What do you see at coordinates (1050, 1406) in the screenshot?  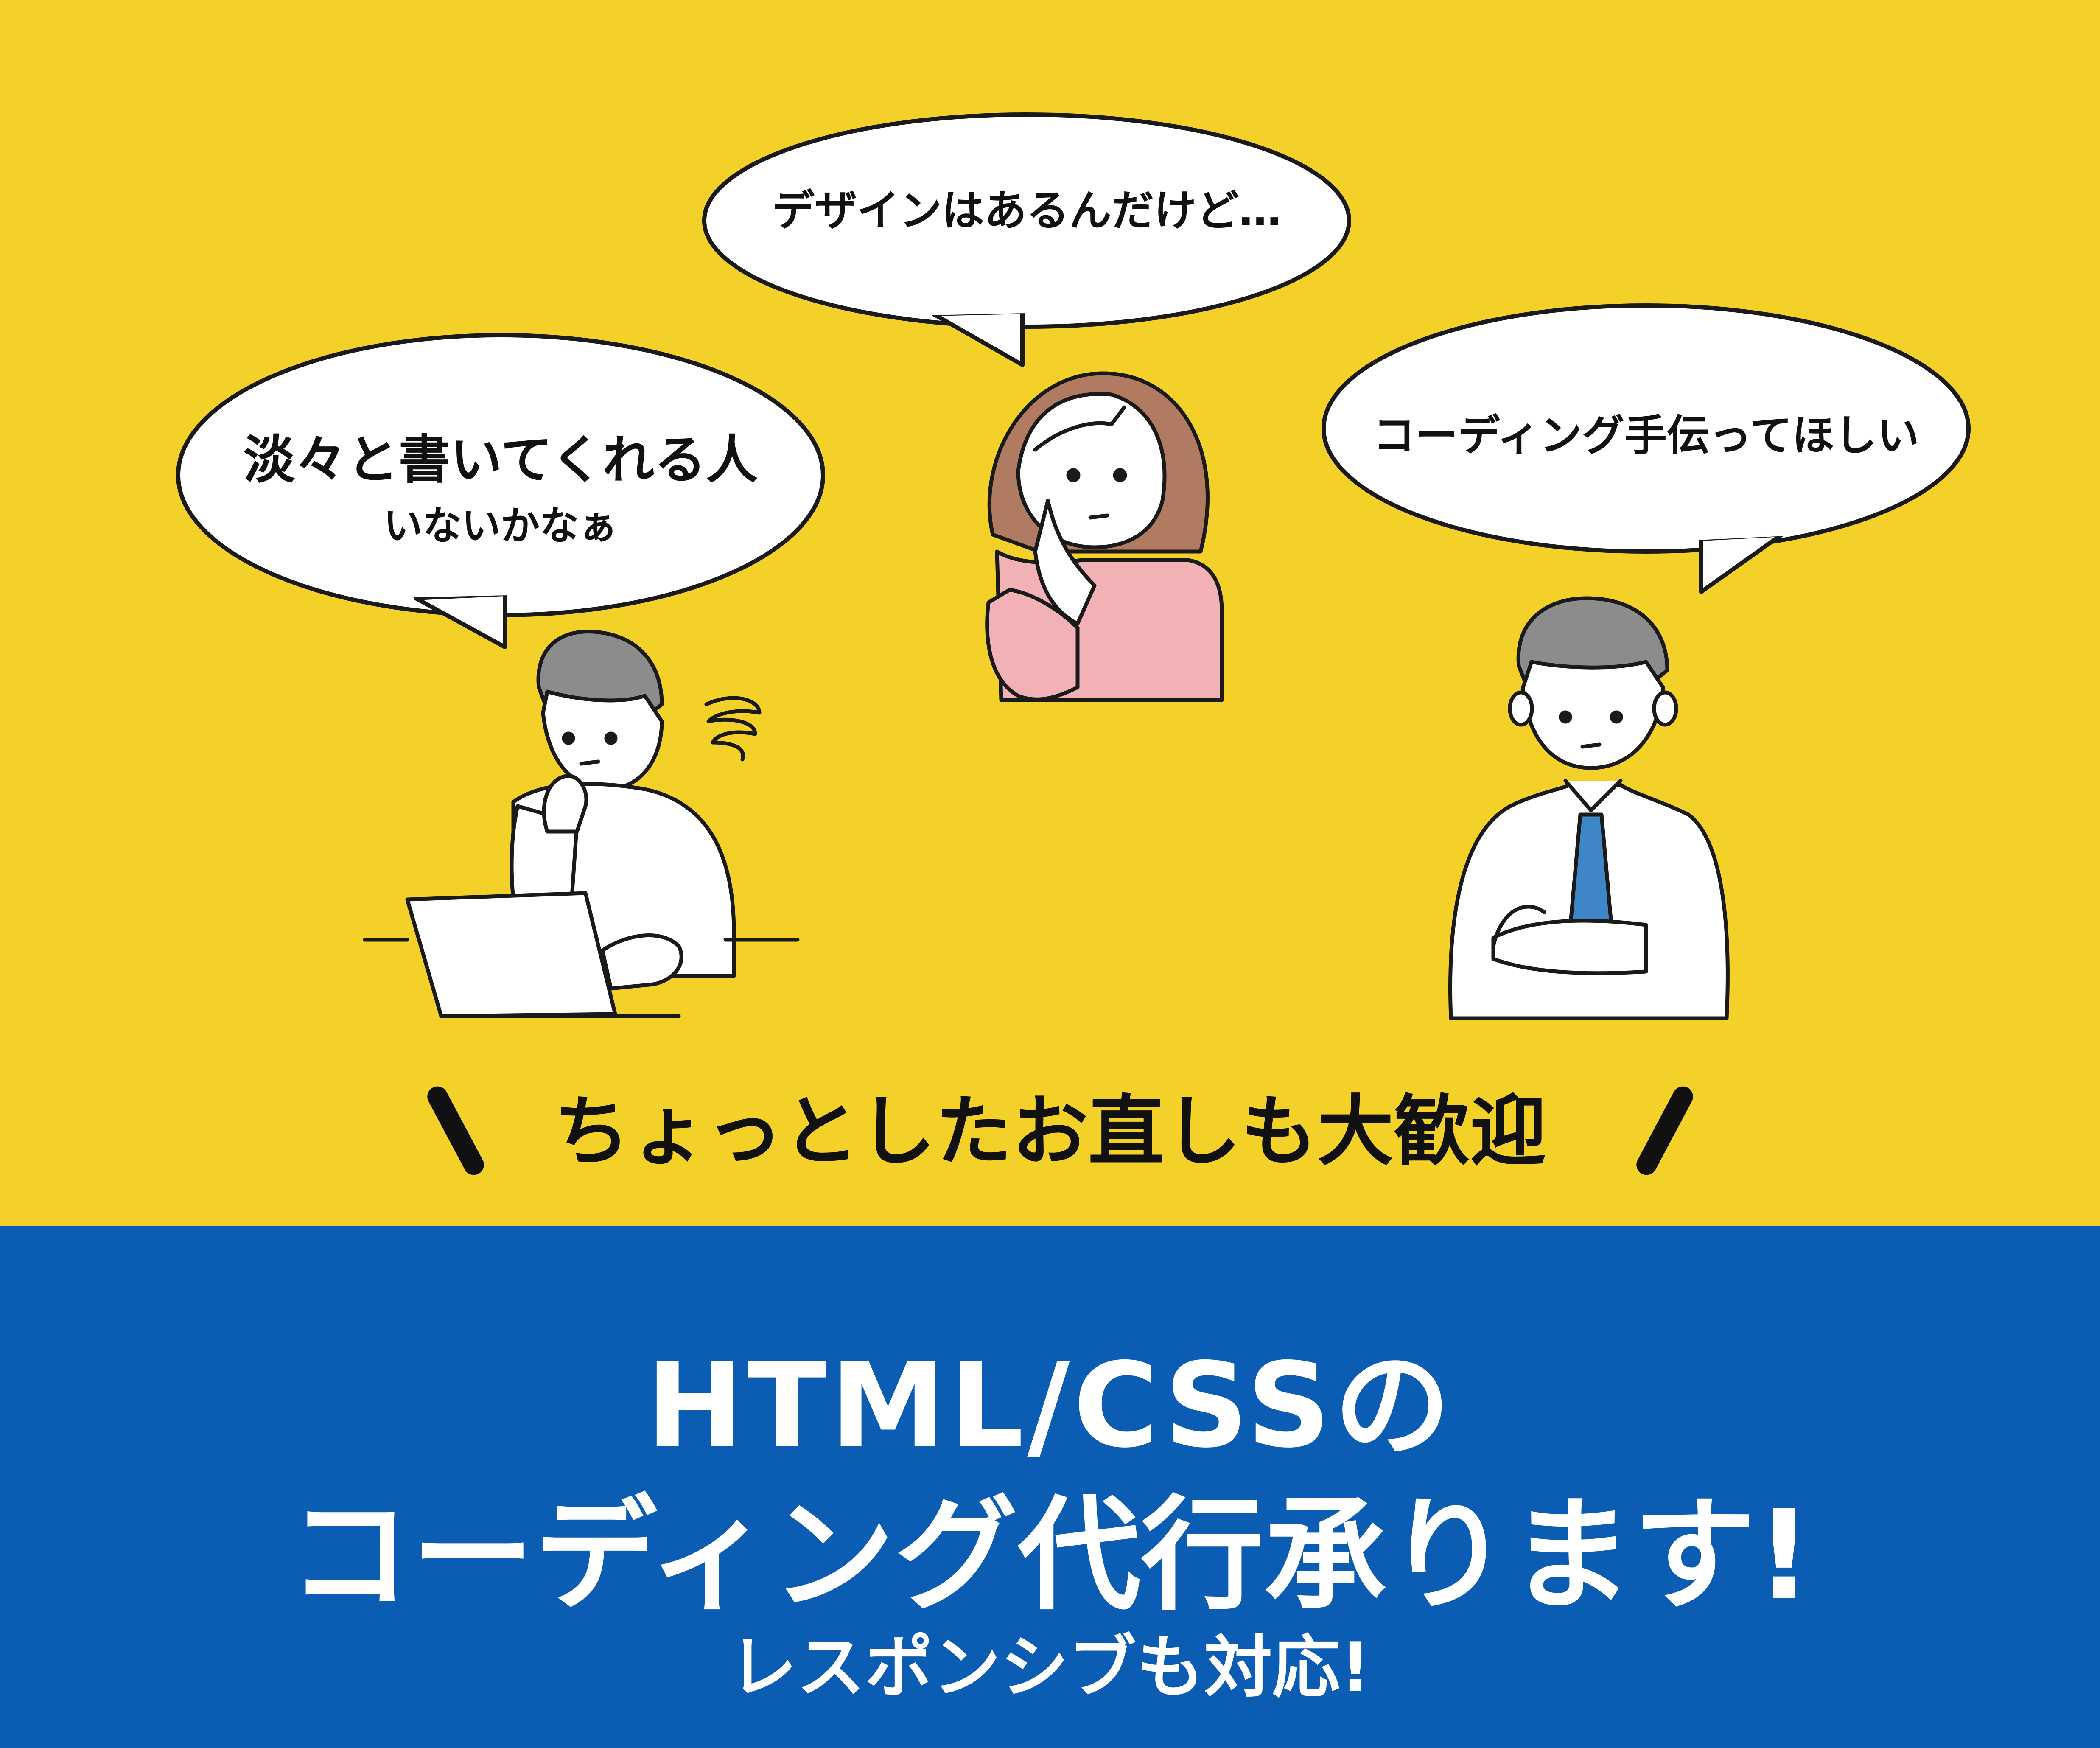 I see `headline-line1: HTML/CSSの` at bounding box center [1050, 1406].